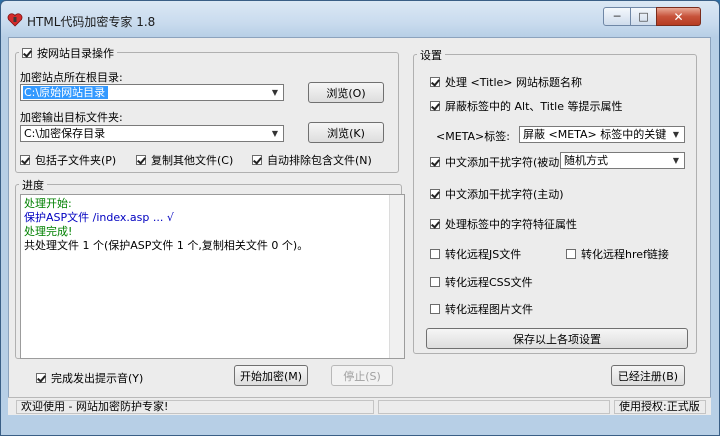 The image size is (720, 436). Describe the element at coordinates (76, 160) in the screenshot. I see `include-subfolders-label: 包括子文件夹(P)` at that location.